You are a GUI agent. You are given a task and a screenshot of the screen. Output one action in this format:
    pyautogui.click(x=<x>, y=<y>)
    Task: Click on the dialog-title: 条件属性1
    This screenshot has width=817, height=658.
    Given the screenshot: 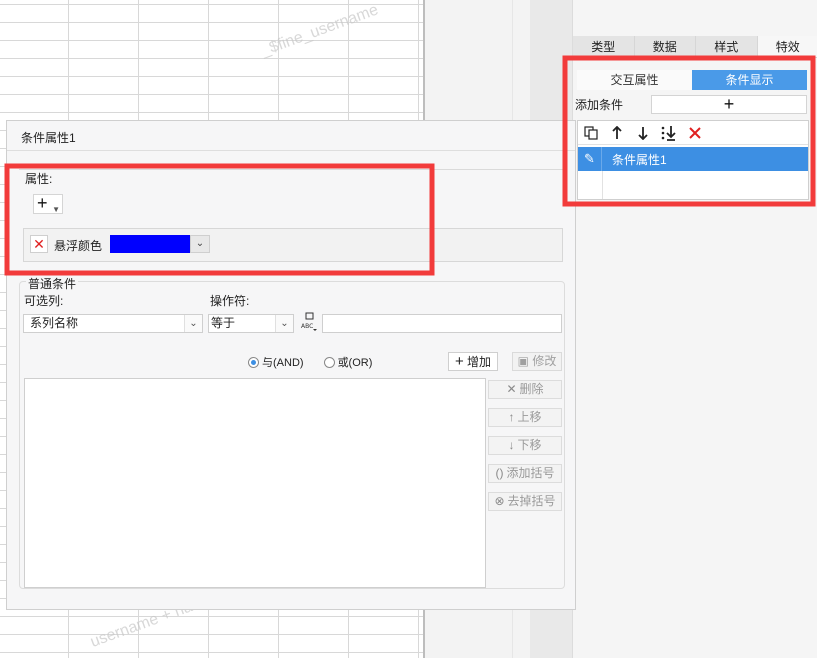 What is the action you would take?
    pyautogui.click(x=48, y=138)
    